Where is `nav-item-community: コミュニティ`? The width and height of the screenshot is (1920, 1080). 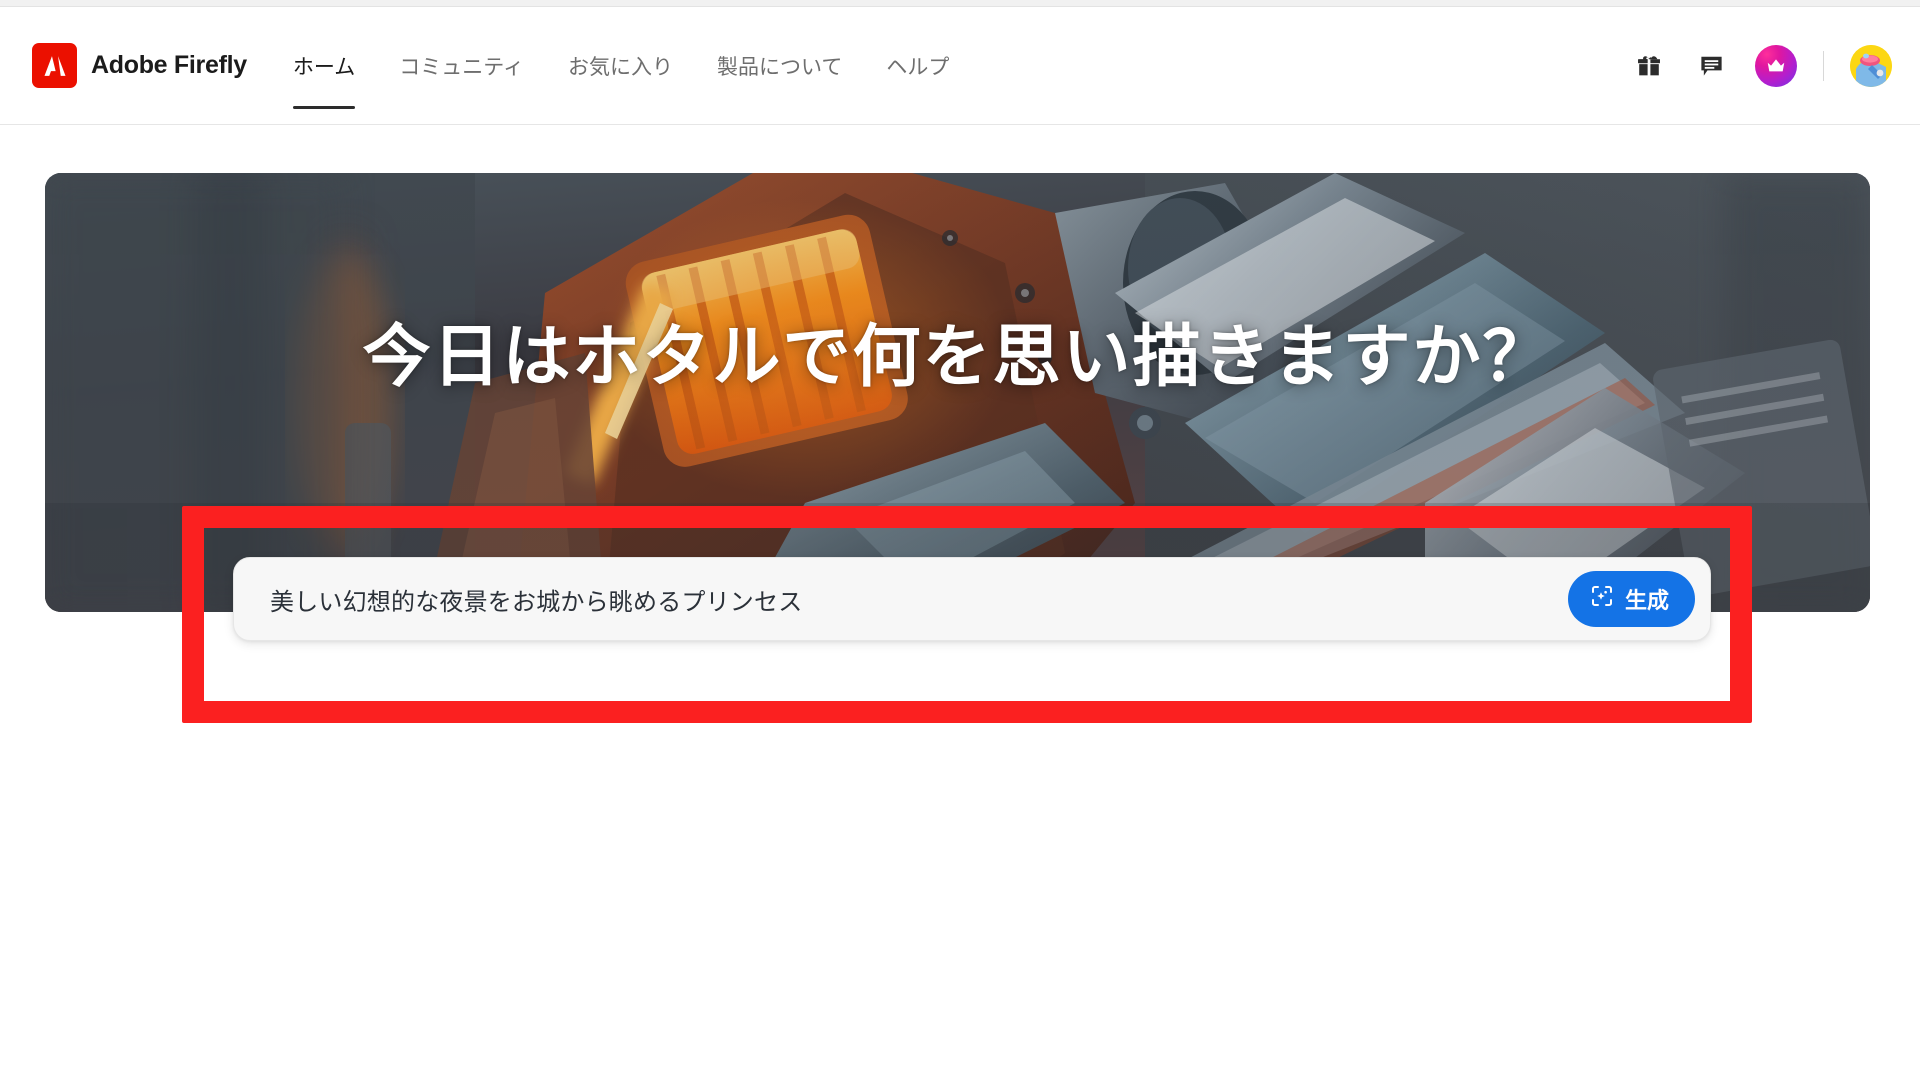 nav-item-community: コミュニティ is located at coordinates (461, 66).